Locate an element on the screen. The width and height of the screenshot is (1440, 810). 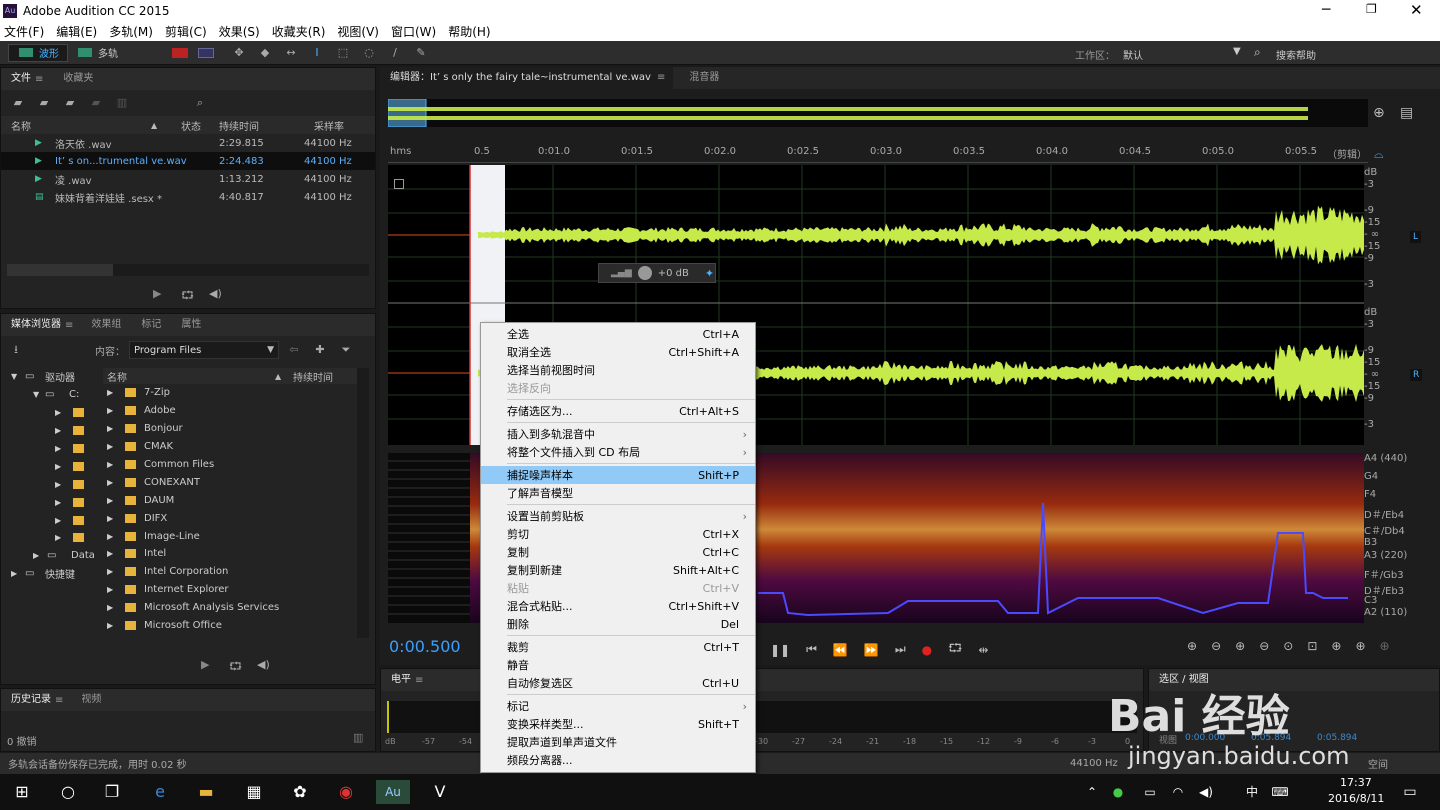
lasso-tool-icon: ◌ is located at coordinates (369, 52).